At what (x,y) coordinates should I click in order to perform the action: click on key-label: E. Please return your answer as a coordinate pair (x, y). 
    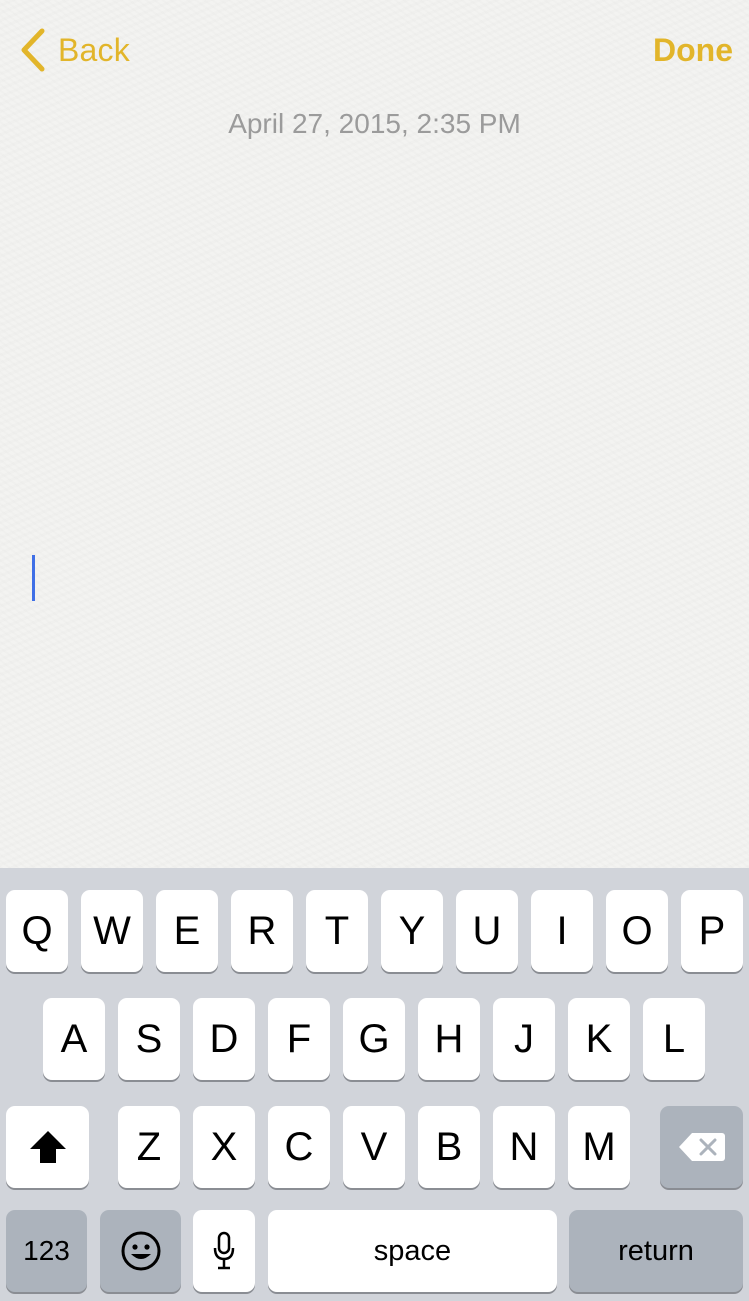
    Looking at the image, I should click on (187, 930).